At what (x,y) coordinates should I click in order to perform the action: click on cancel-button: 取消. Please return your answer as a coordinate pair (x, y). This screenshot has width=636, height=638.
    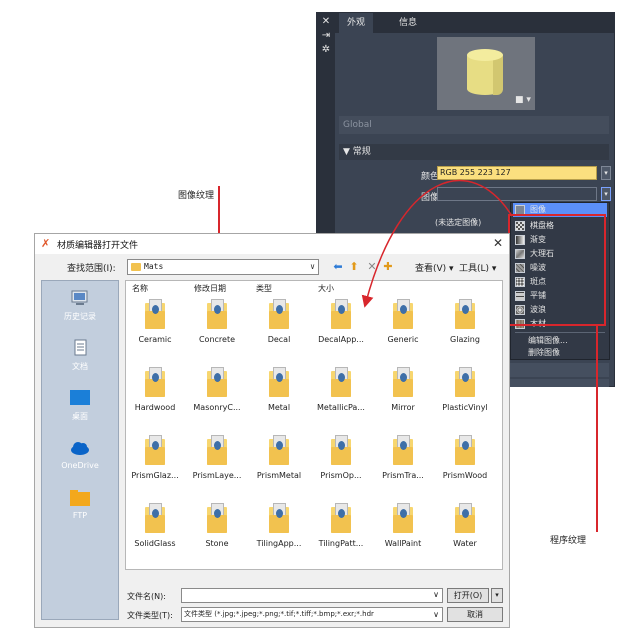
    Looking at the image, I should click on (475, 614).